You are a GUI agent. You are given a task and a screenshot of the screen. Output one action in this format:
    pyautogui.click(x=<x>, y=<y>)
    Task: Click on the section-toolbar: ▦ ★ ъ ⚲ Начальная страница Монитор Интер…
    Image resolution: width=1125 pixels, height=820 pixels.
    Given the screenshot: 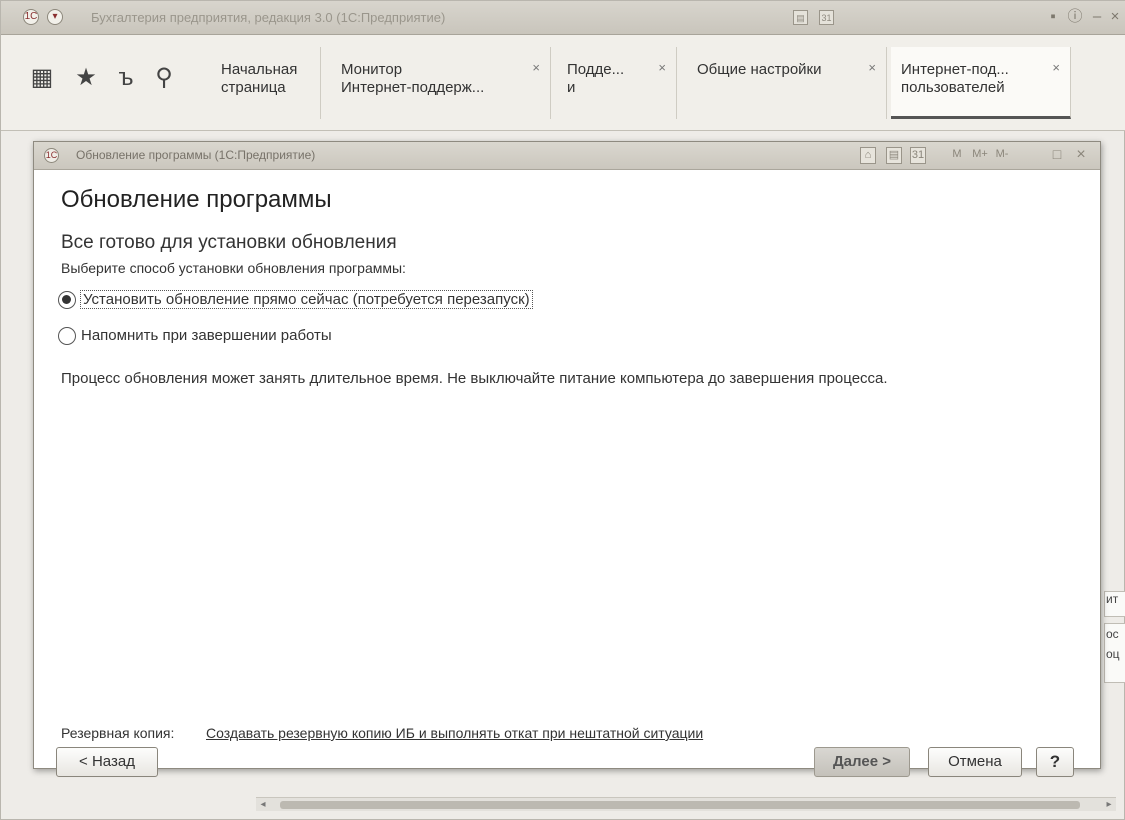 What is the action you would take?
    pyautogui.click(x=563, y=83)
    